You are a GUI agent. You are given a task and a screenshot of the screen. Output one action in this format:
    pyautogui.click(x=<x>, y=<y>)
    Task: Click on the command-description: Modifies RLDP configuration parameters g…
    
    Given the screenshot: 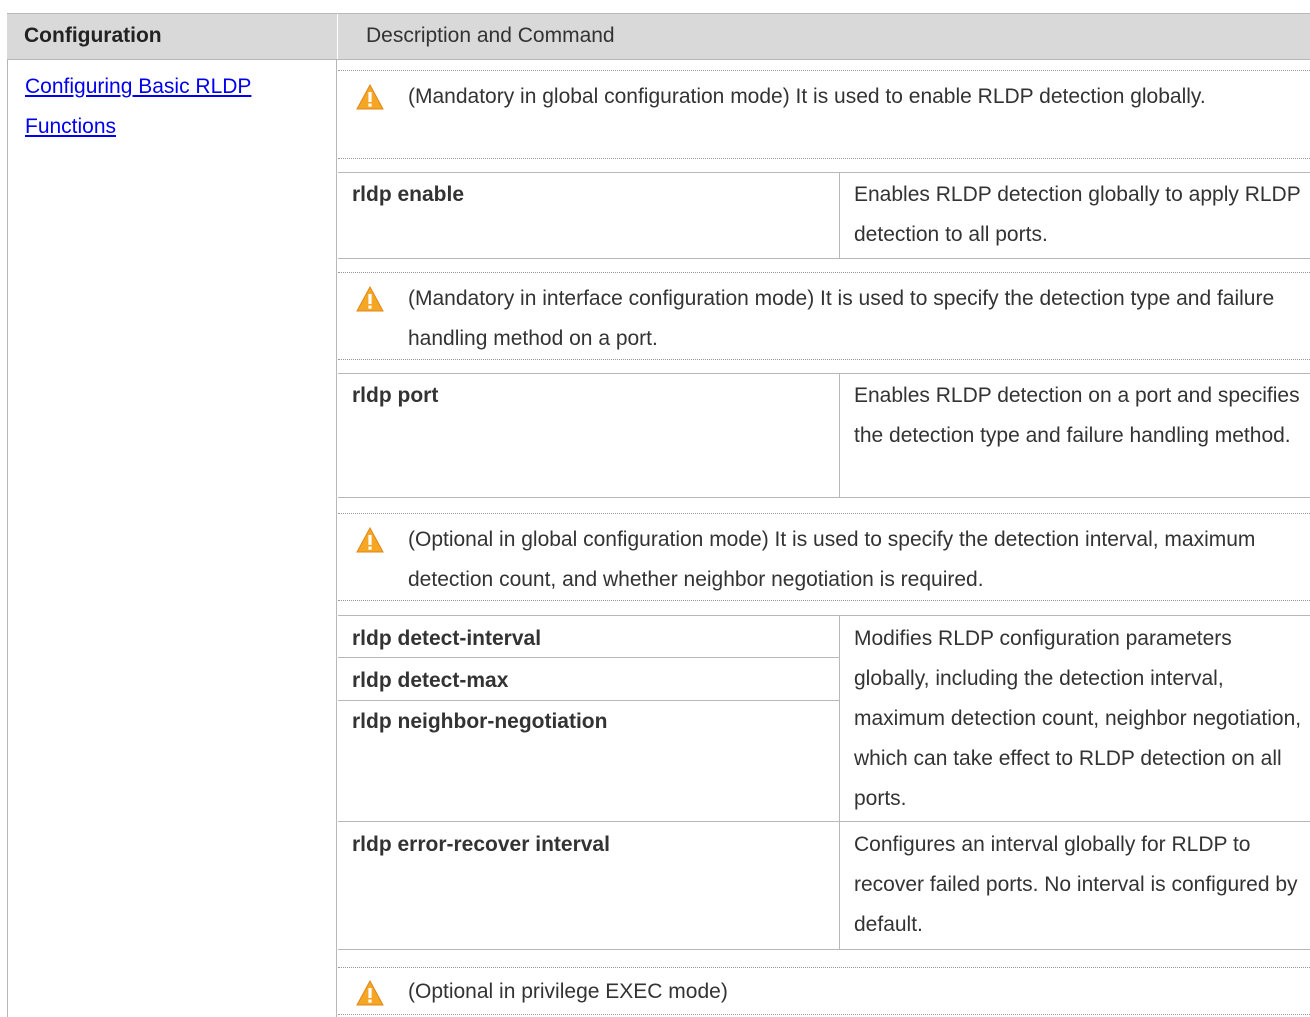 What is the action you would take?
    pyautogui.click(x=1078, y=718)
    